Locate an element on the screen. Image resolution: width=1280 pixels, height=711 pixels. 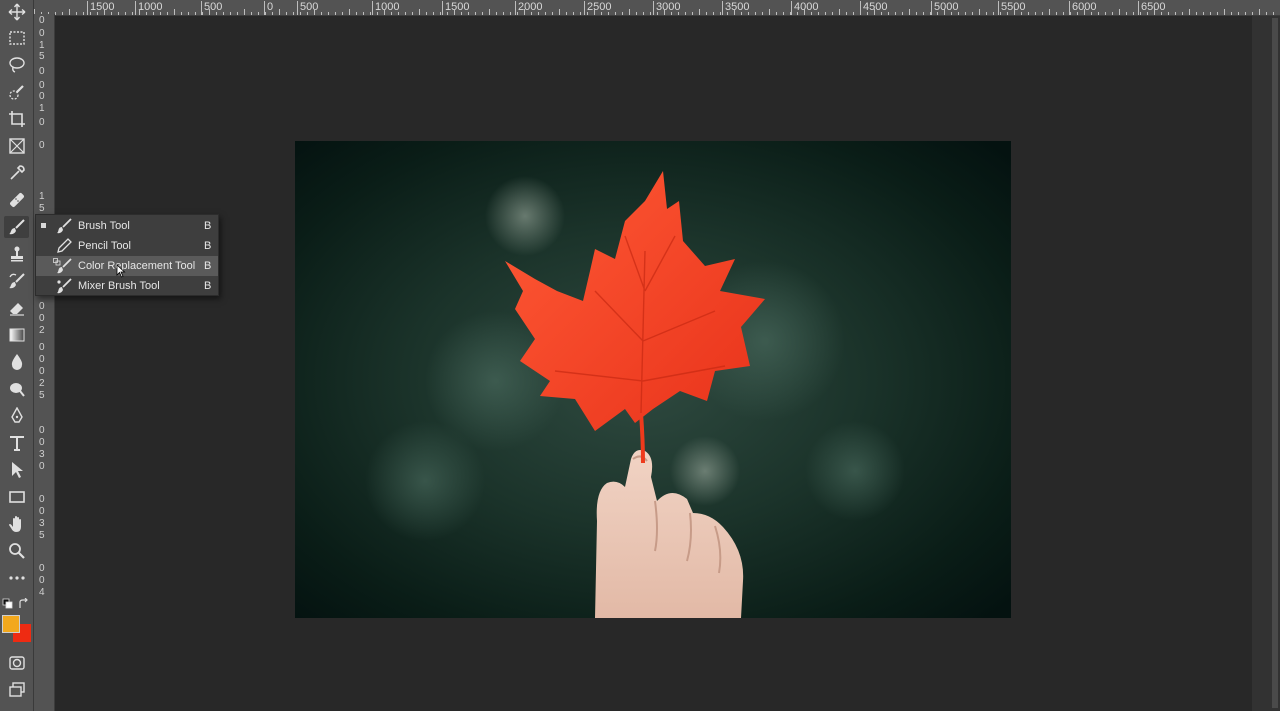
flyout-item-pencil-tool: Pencil Tool B is located at coordinates (127, 246).